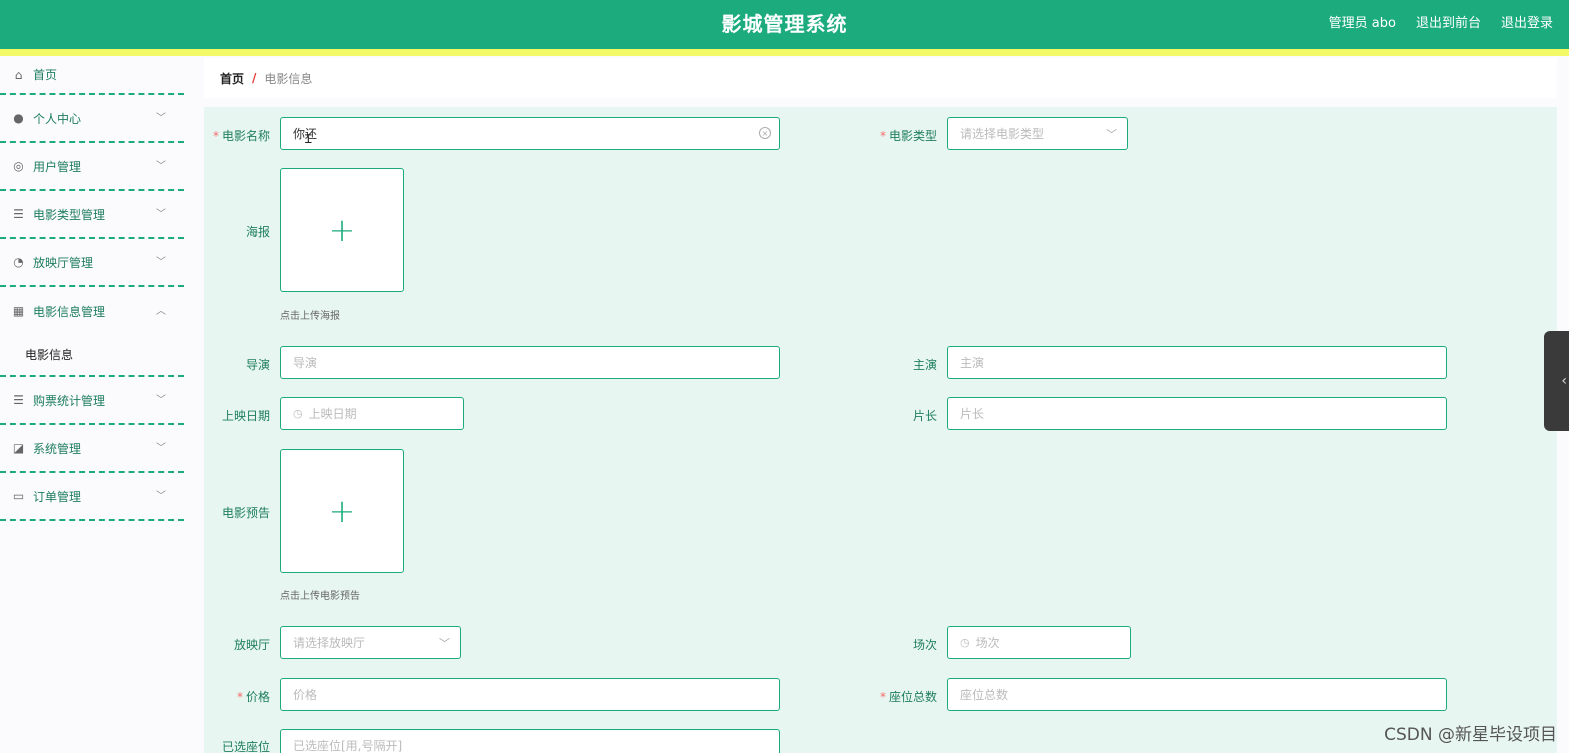  I want to click on submenu-movie-info: 电影信息, so click(92, 356).